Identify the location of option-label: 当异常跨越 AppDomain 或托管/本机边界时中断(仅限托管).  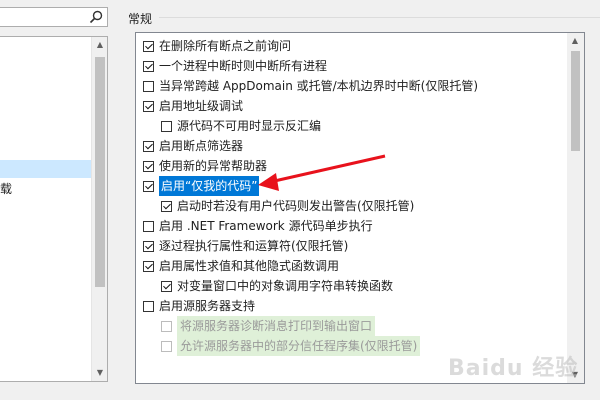
(319, 86).